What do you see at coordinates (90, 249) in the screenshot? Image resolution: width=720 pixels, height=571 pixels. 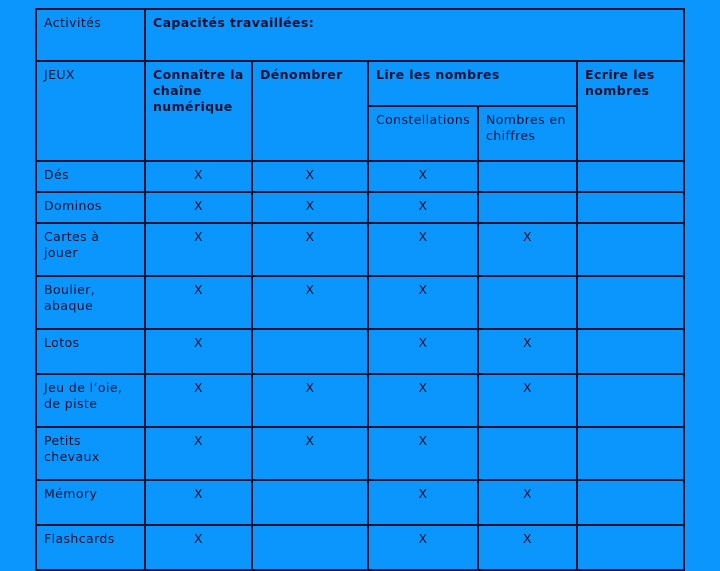 I see `activity-label: Cartes à jouer` at bounding box center [90, 249].